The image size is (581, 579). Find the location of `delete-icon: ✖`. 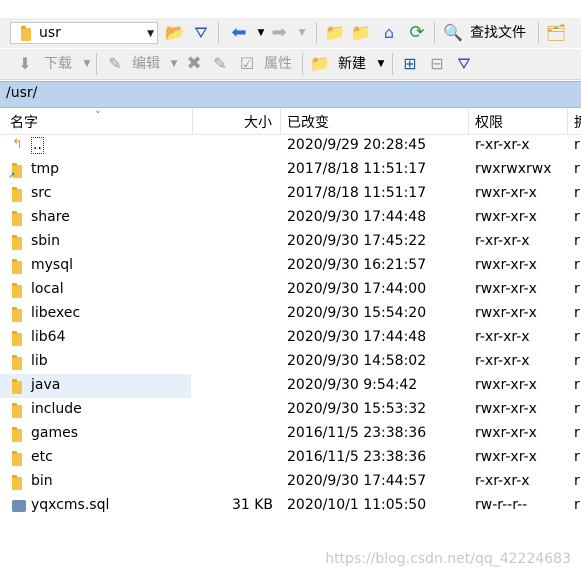

delete-icon: ✖ is located at coordinates (194, 64).